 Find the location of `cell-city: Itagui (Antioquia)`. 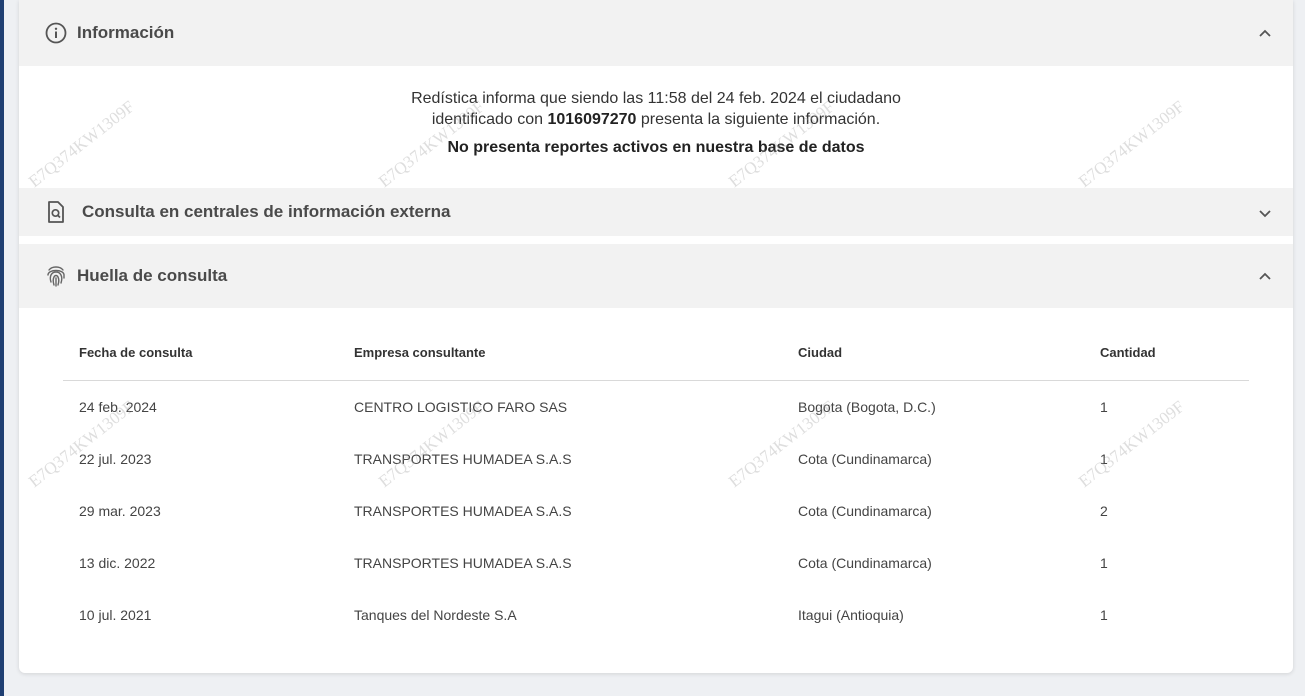

cell-city: Itagui (Antioquia) is located at coordinates (851, 615).